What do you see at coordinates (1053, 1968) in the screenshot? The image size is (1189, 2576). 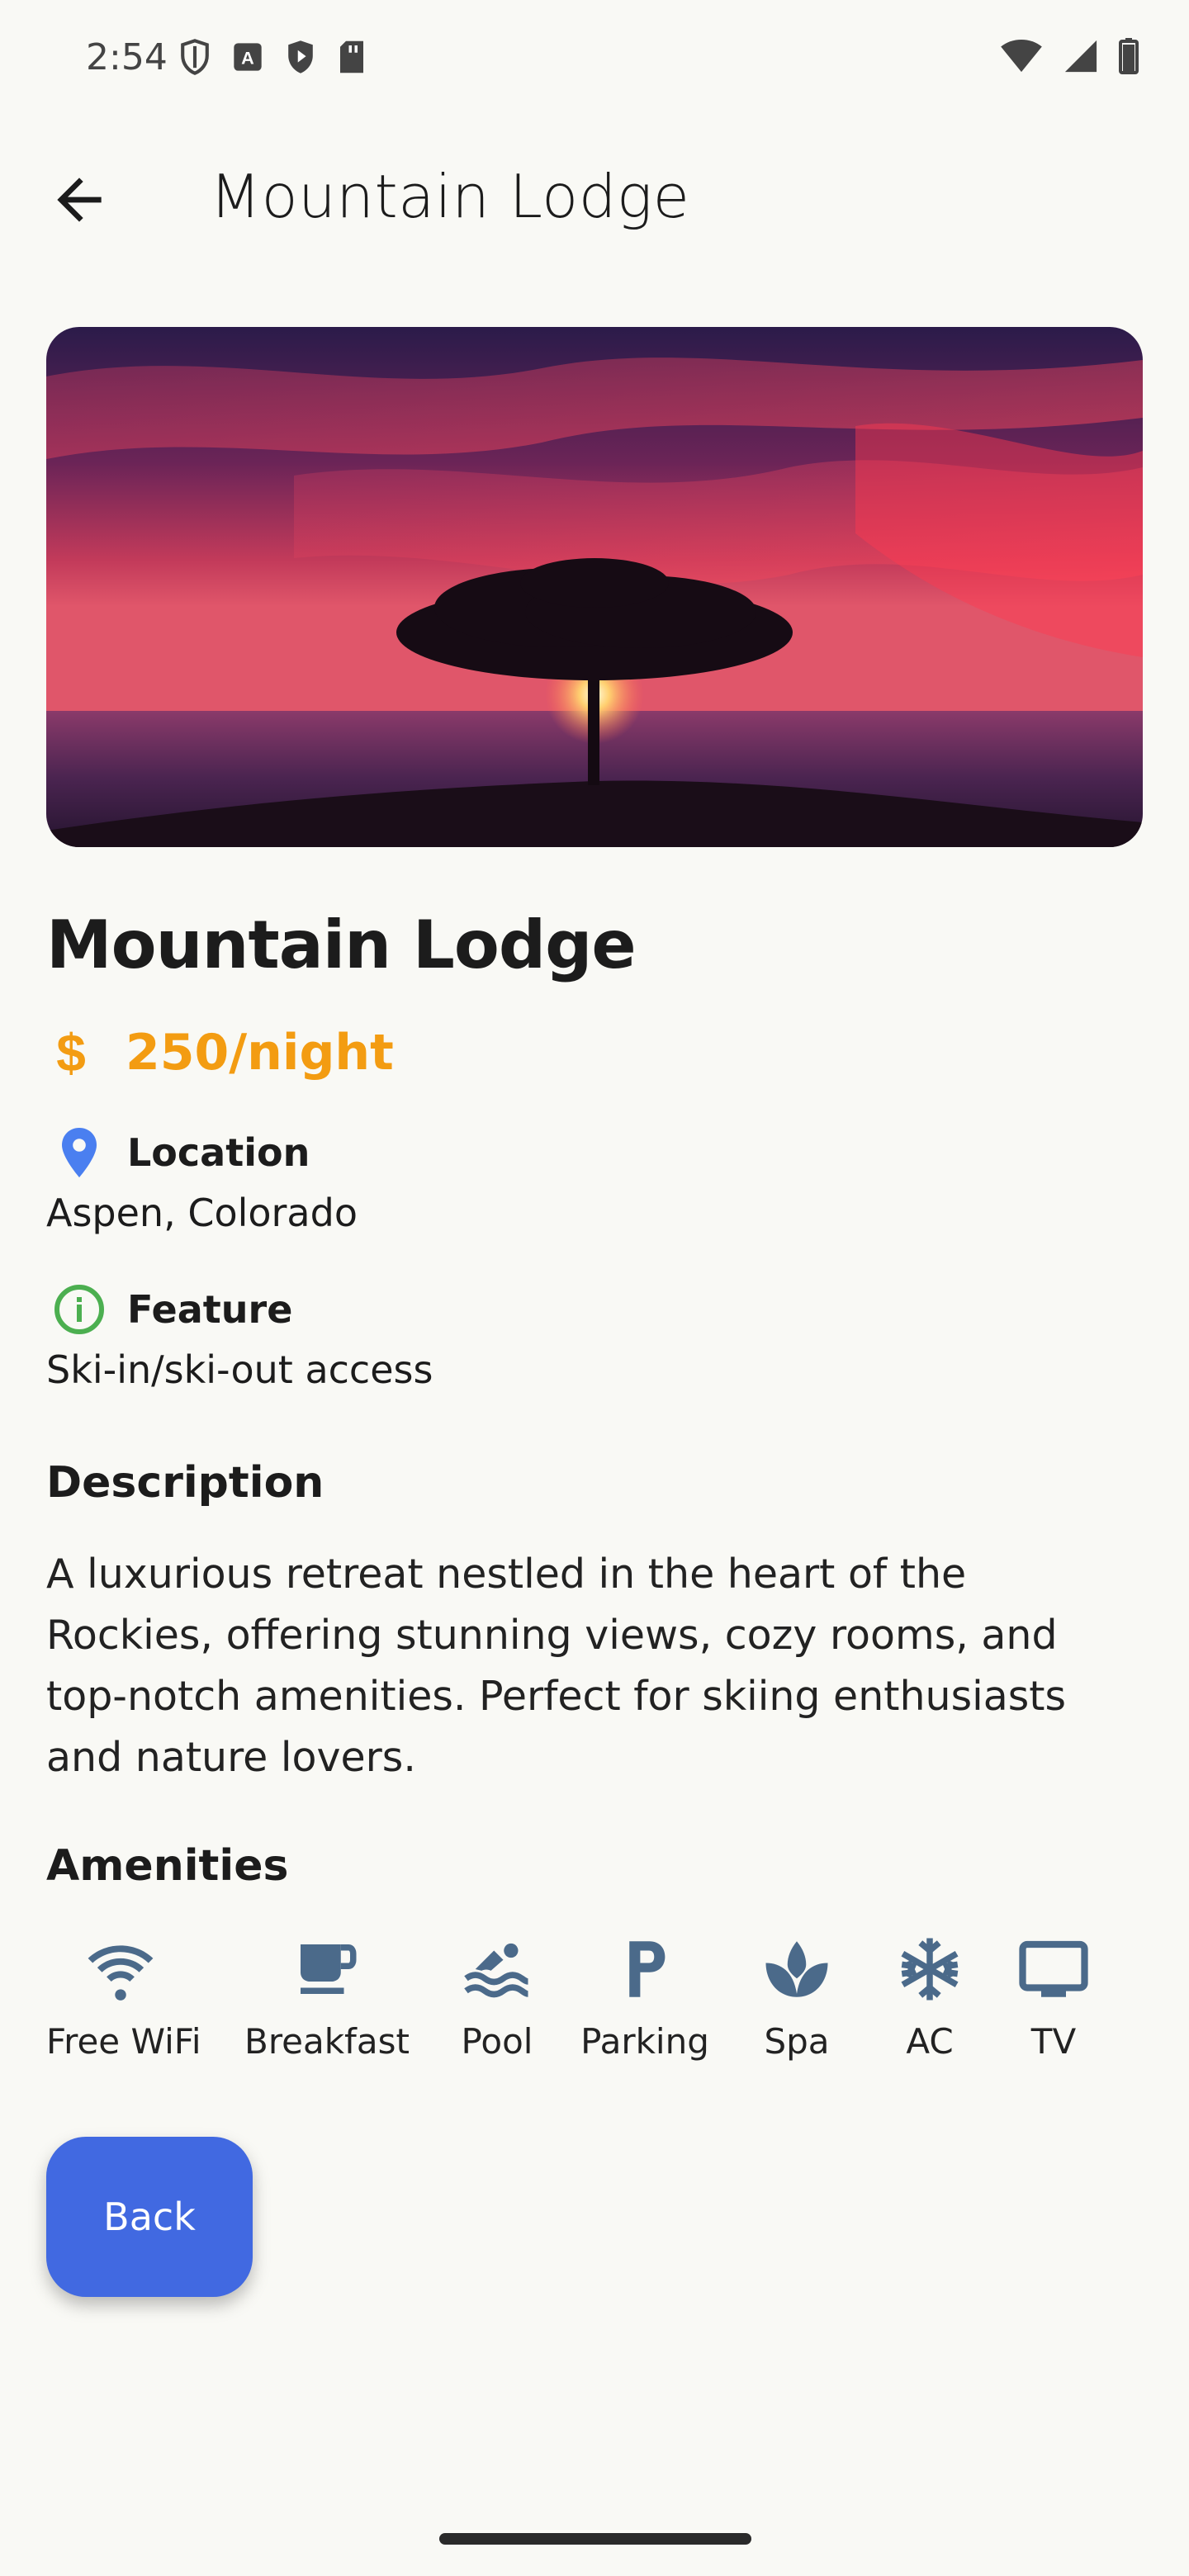 I see `tv-icon` at bounding box center [1053, 1968].